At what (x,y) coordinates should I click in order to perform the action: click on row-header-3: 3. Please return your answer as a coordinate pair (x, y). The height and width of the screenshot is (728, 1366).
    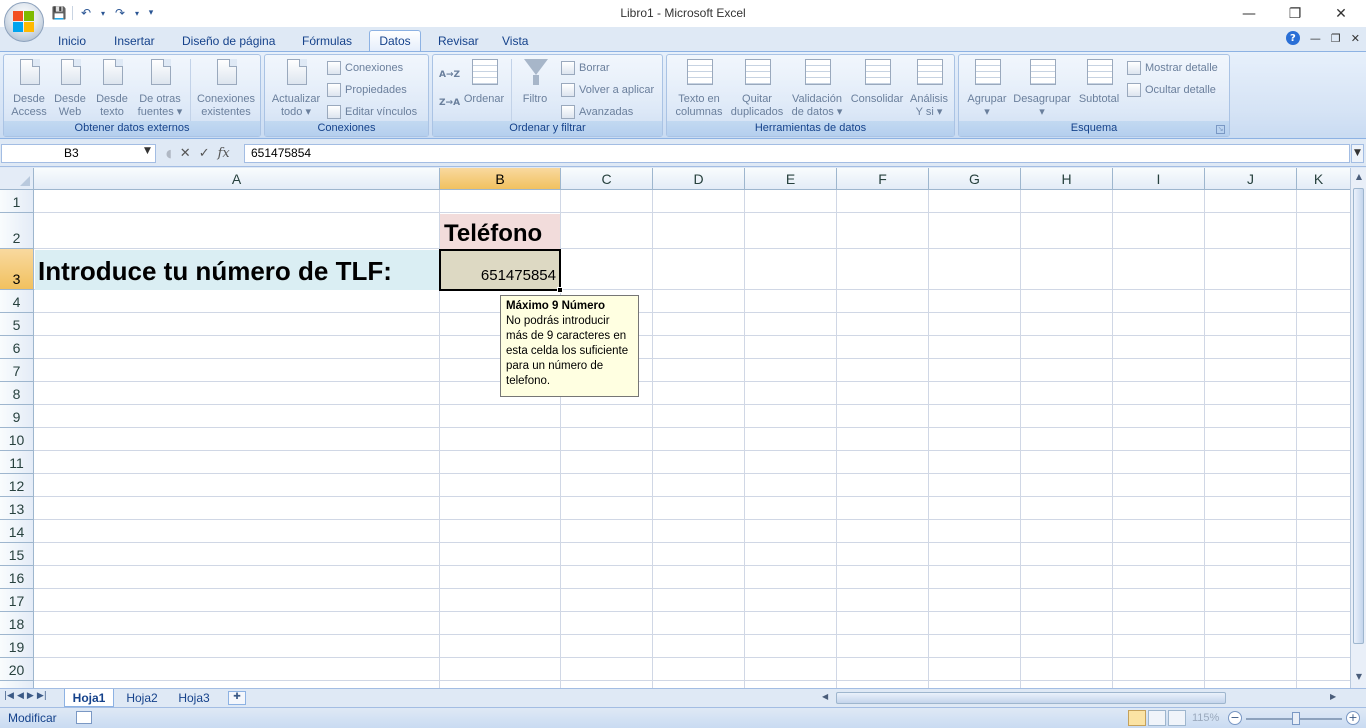
    Looking at the image, I should click on (17, 269).